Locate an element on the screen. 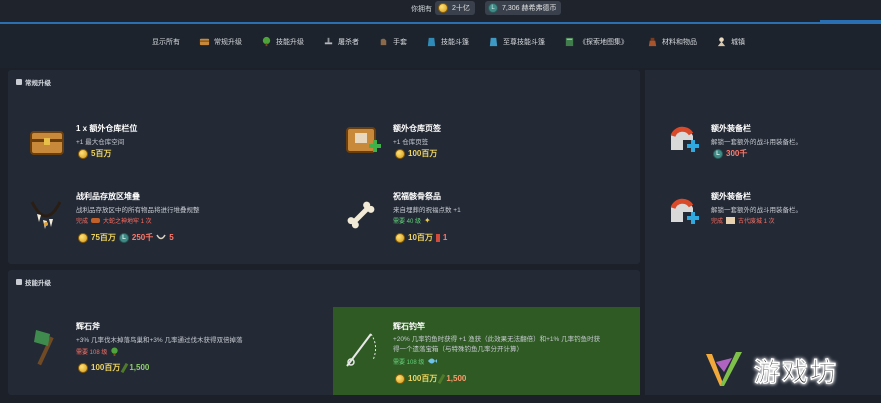 This screenshot has height=403, width=881. section-title: 常规升级 is located at coordinates (33, 82).